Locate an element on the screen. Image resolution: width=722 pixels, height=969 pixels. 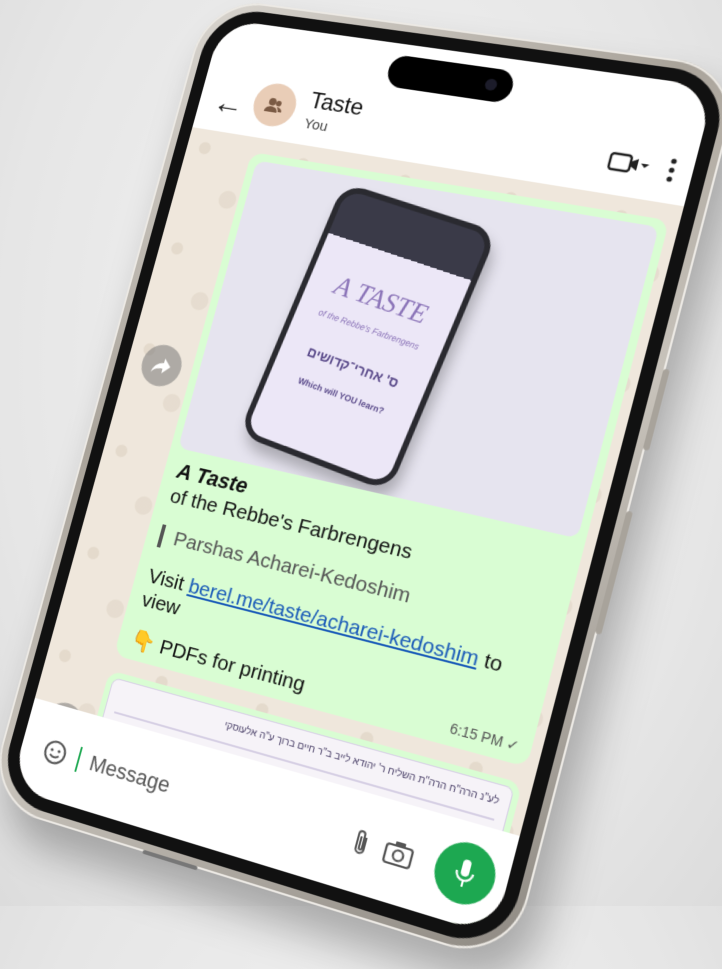
pointing-down-icon: 👇 is located at coordinates (142, 642).